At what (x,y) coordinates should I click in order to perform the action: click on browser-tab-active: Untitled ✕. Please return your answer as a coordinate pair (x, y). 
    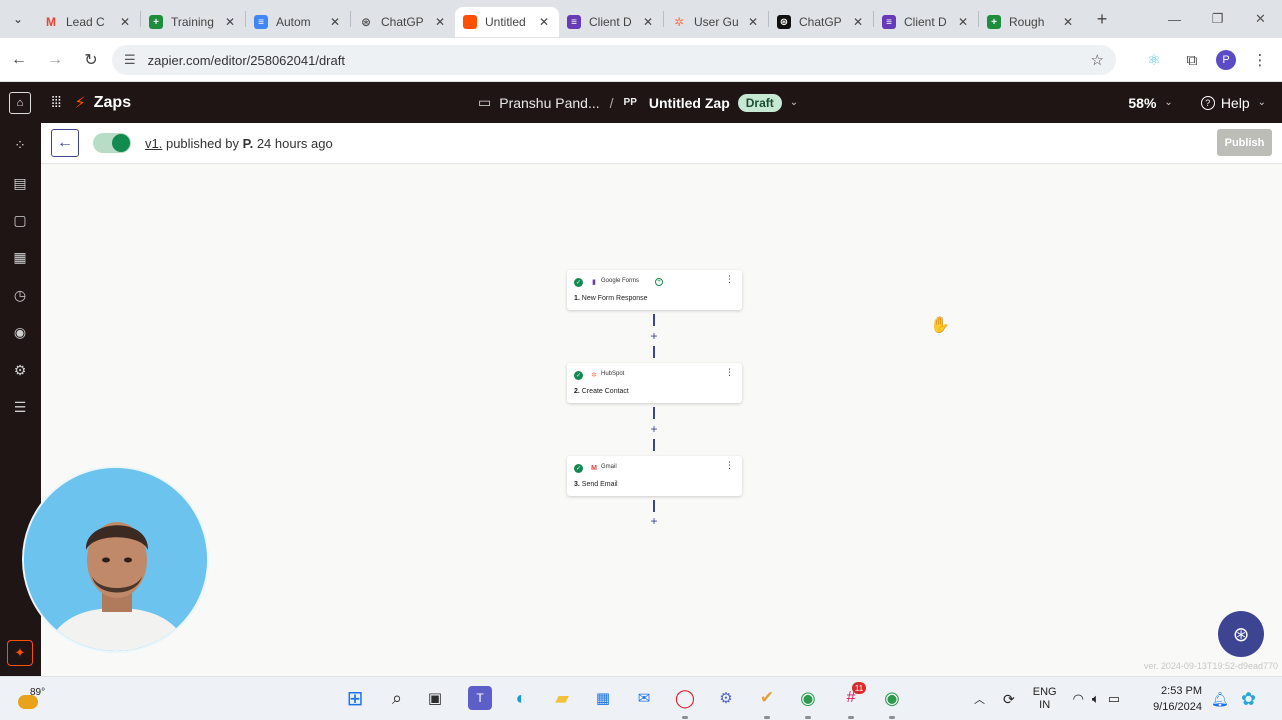
    Looking at the image, I should click on (507, 22).